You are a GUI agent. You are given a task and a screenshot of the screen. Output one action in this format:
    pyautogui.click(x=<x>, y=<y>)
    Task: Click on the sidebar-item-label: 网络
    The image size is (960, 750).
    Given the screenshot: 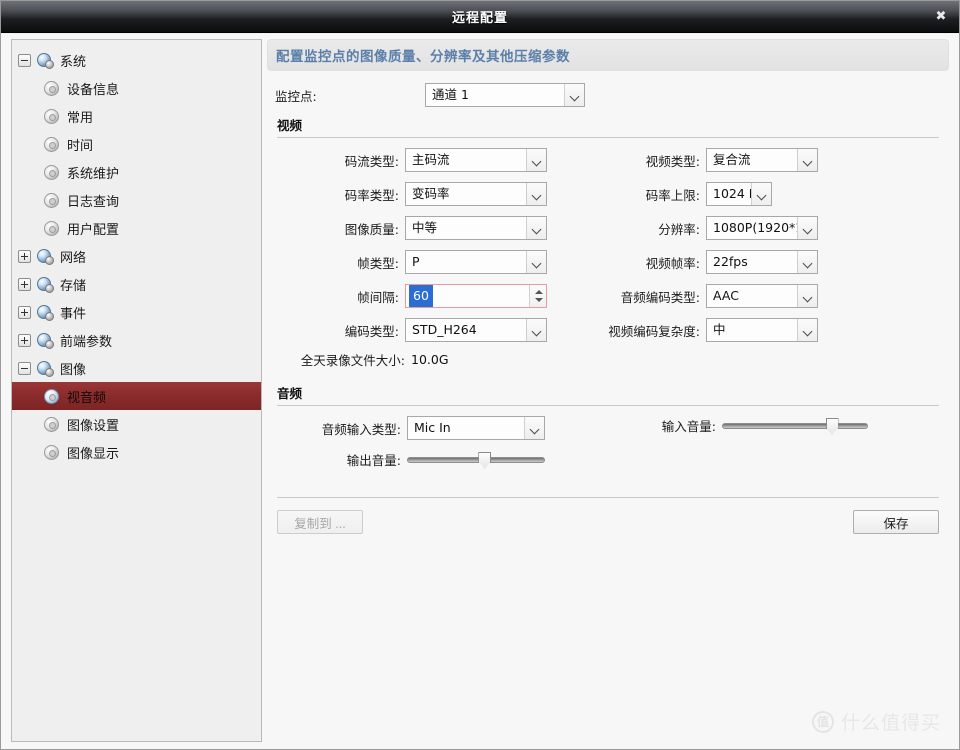 What is the action you would take?
    pyautogui.click(x=73, y=258)
    